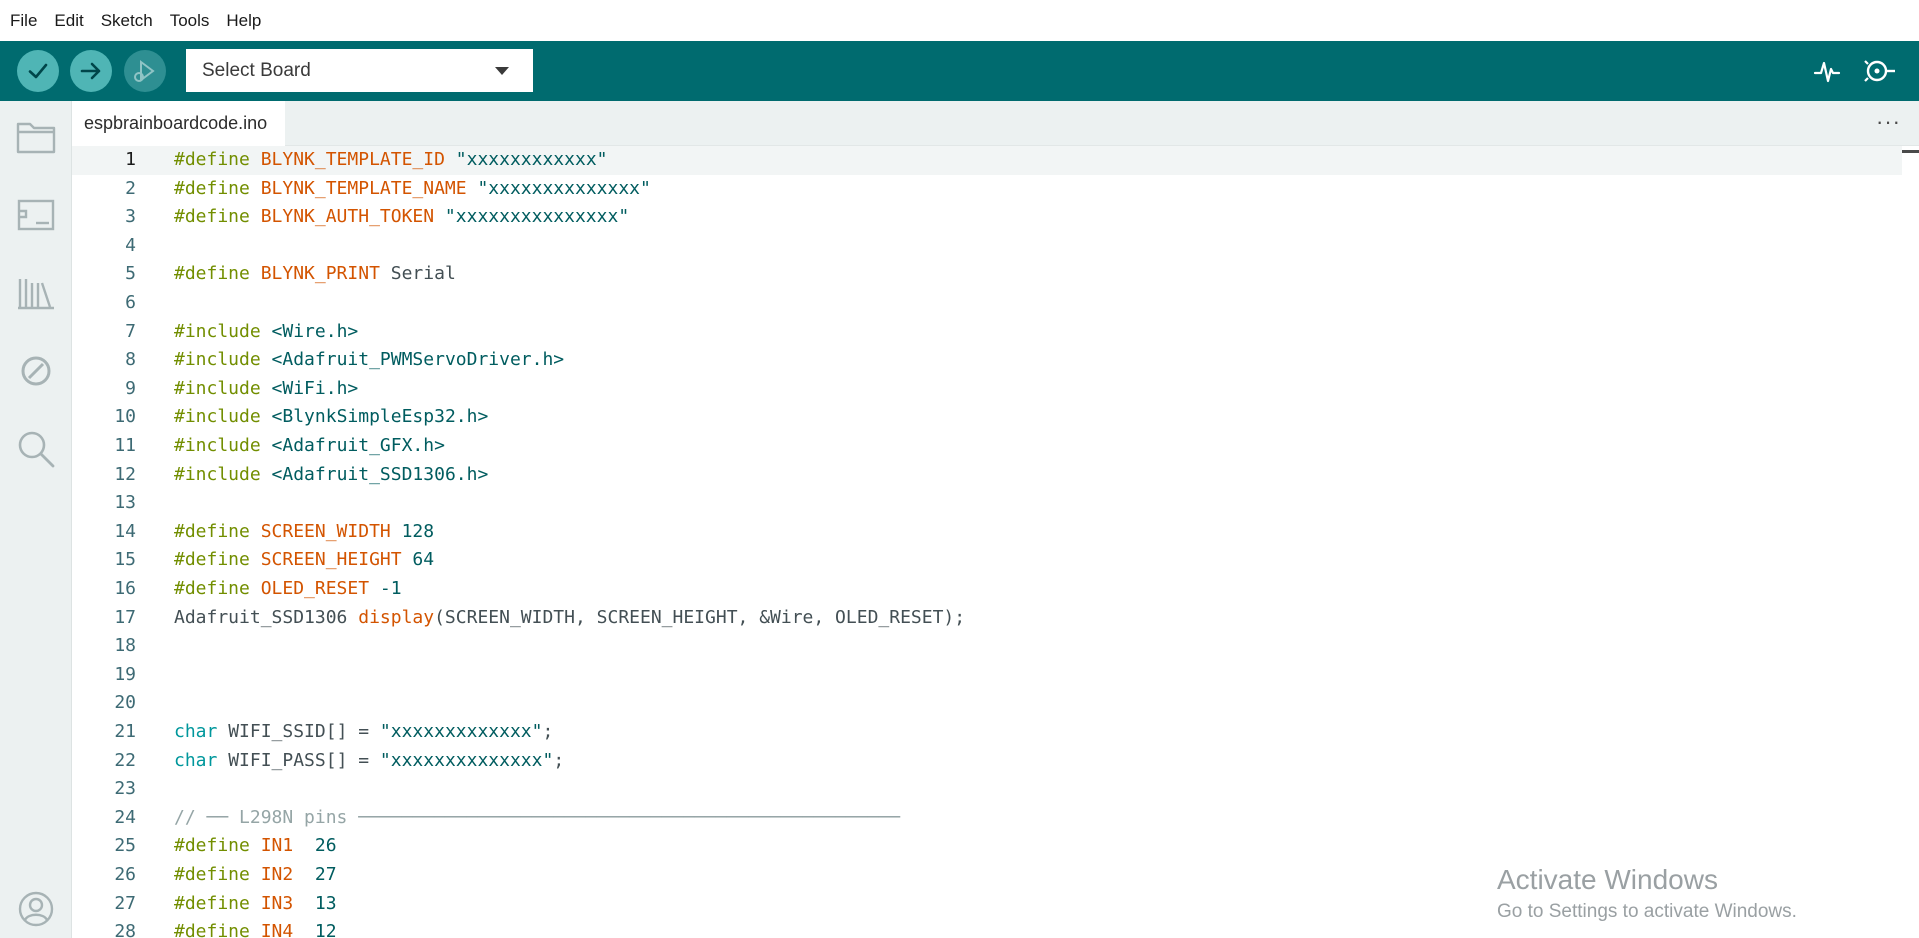 The height and width of the screenshot is (938, 1919). I want to click on code-text: #define BLYNK_PRINT Serial, so click(315, 274).